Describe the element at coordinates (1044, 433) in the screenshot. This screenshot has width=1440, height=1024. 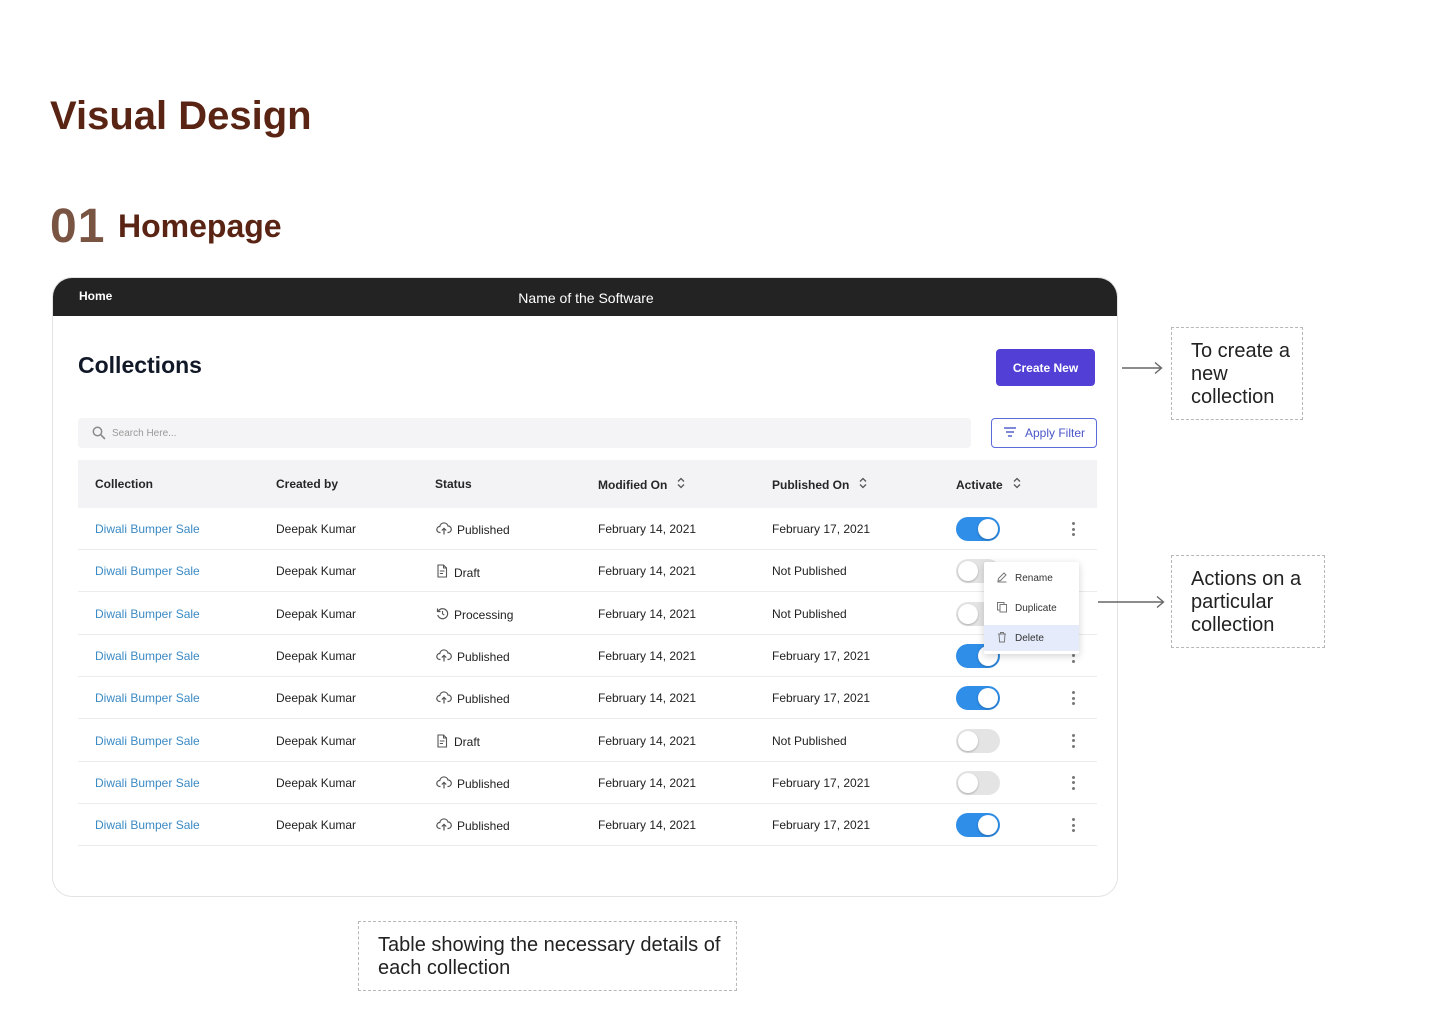
I see `apply-filter-button: Apply Filter` at that location.